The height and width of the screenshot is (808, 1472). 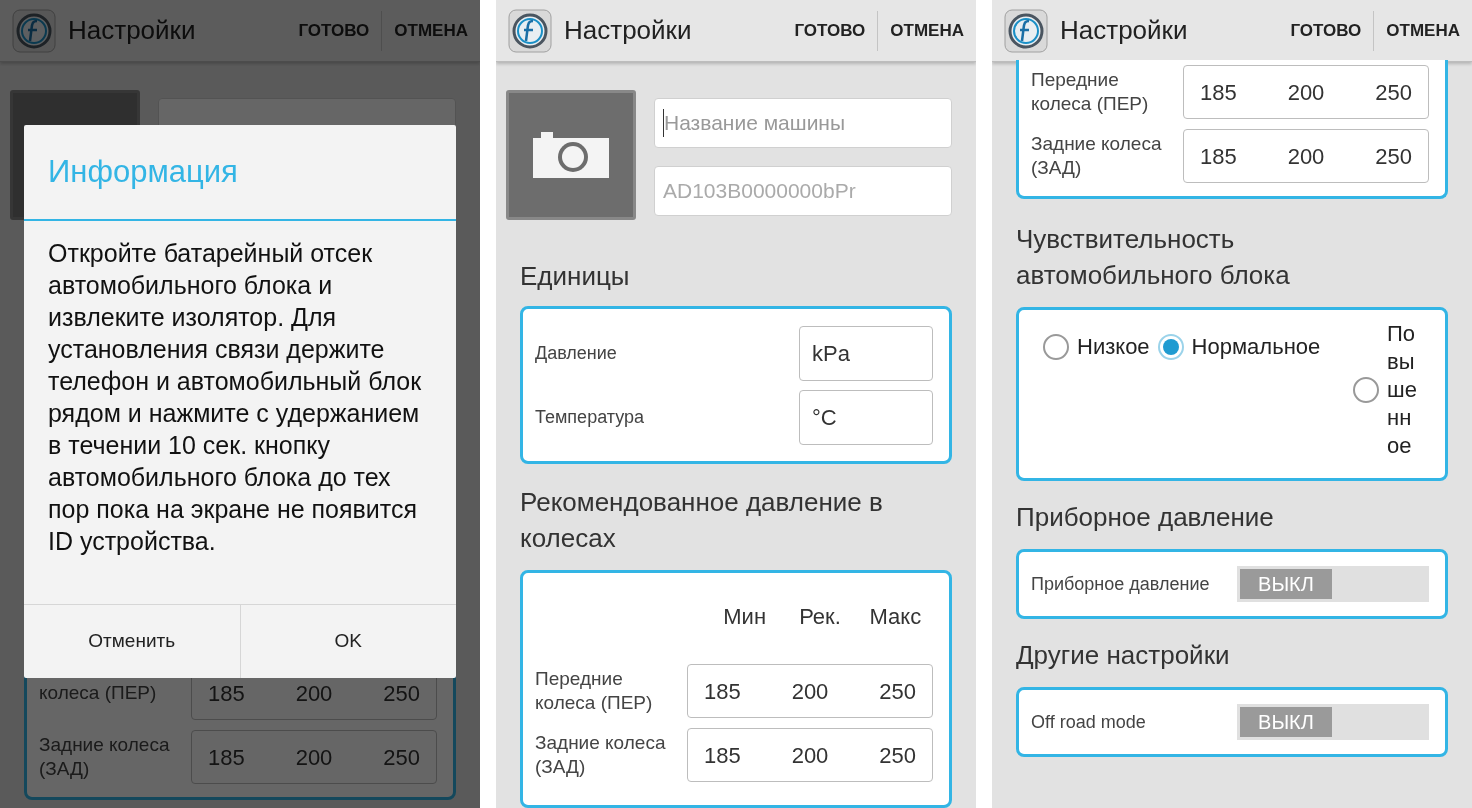 I want to click on placeholder-text: Название машины, so click(x=755, y=123).